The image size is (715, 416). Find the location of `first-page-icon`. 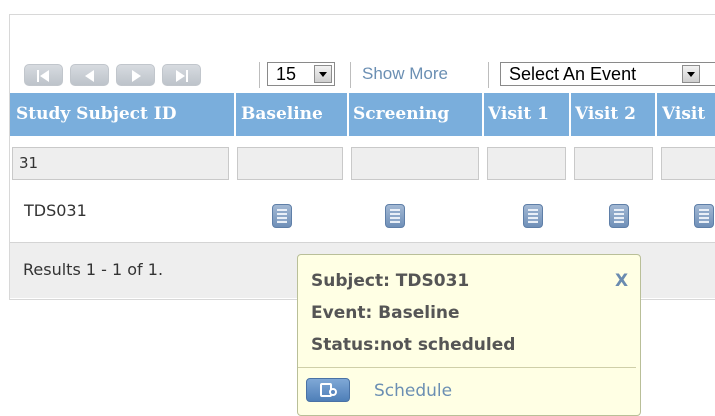

first-page-icon is located at coordinates (43, 76).